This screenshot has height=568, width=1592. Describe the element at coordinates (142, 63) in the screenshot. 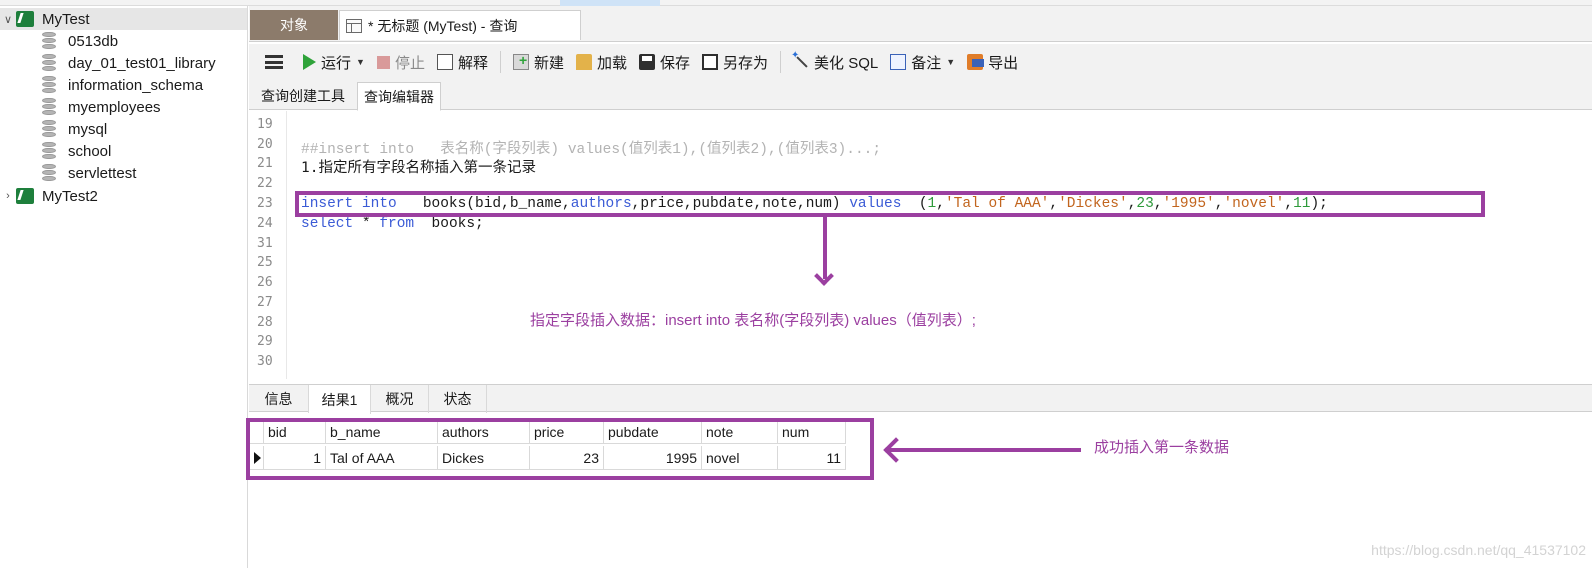

I see `database-label: day_01_test01_library` at that location.